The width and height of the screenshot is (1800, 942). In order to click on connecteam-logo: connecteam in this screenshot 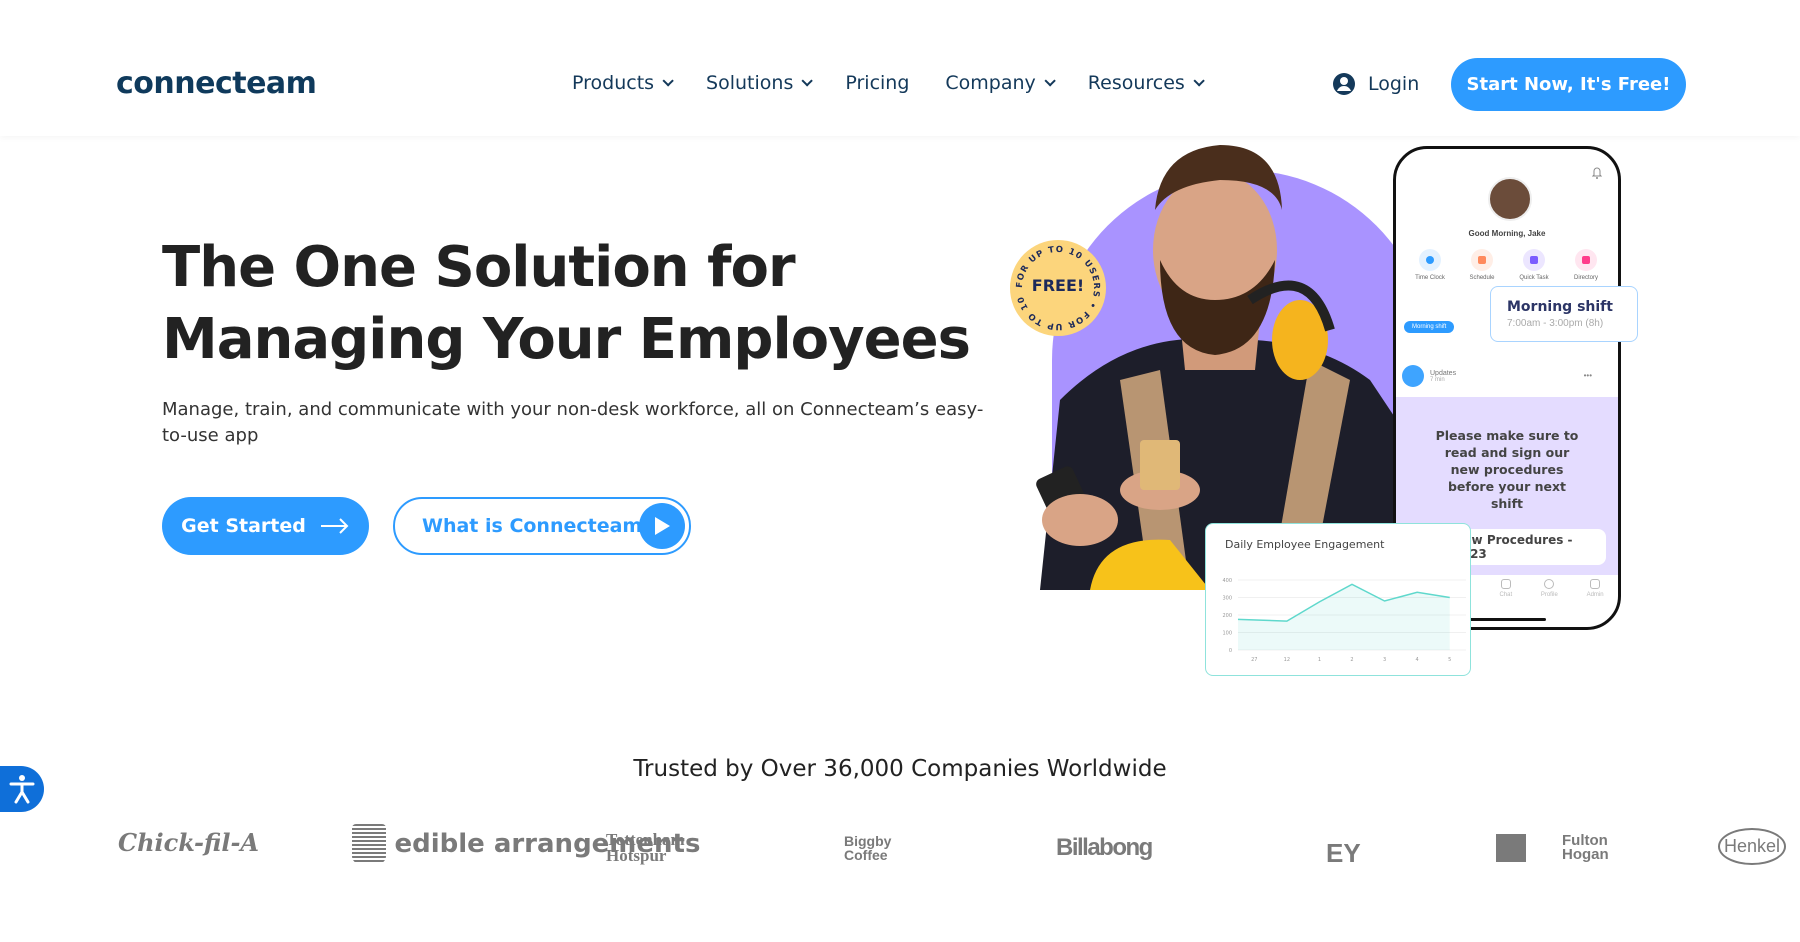, I will do `click(216, 83)`.